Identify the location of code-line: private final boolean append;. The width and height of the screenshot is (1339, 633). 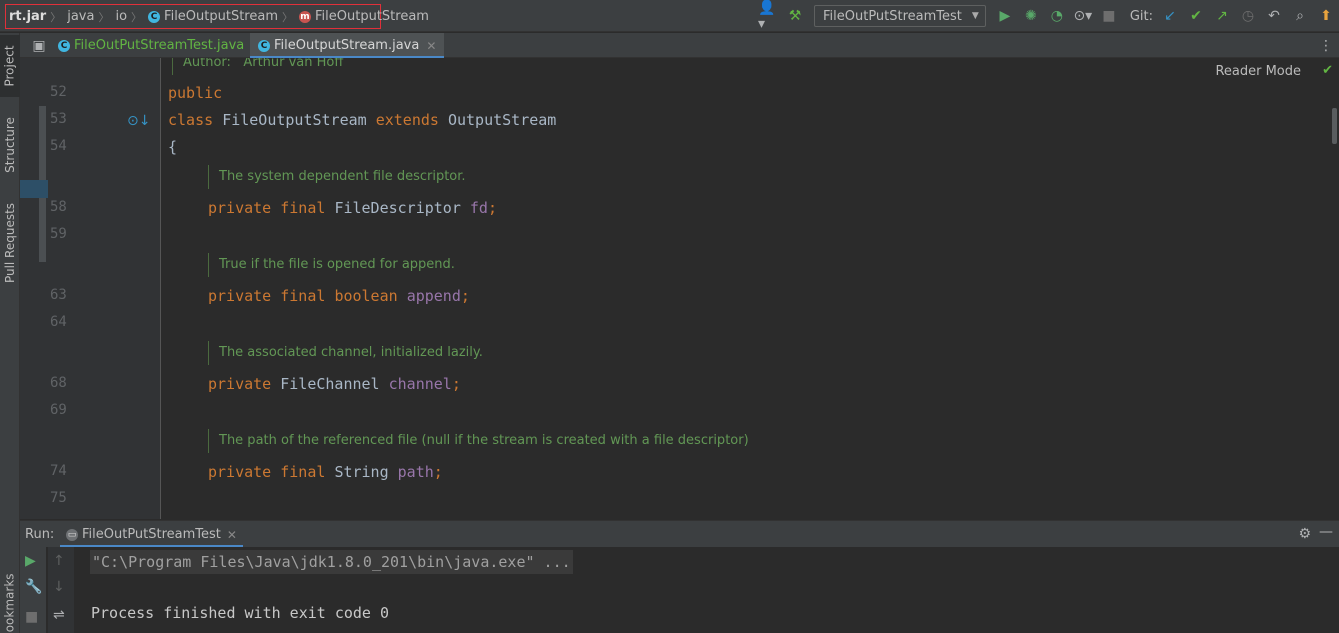
(339, 296).